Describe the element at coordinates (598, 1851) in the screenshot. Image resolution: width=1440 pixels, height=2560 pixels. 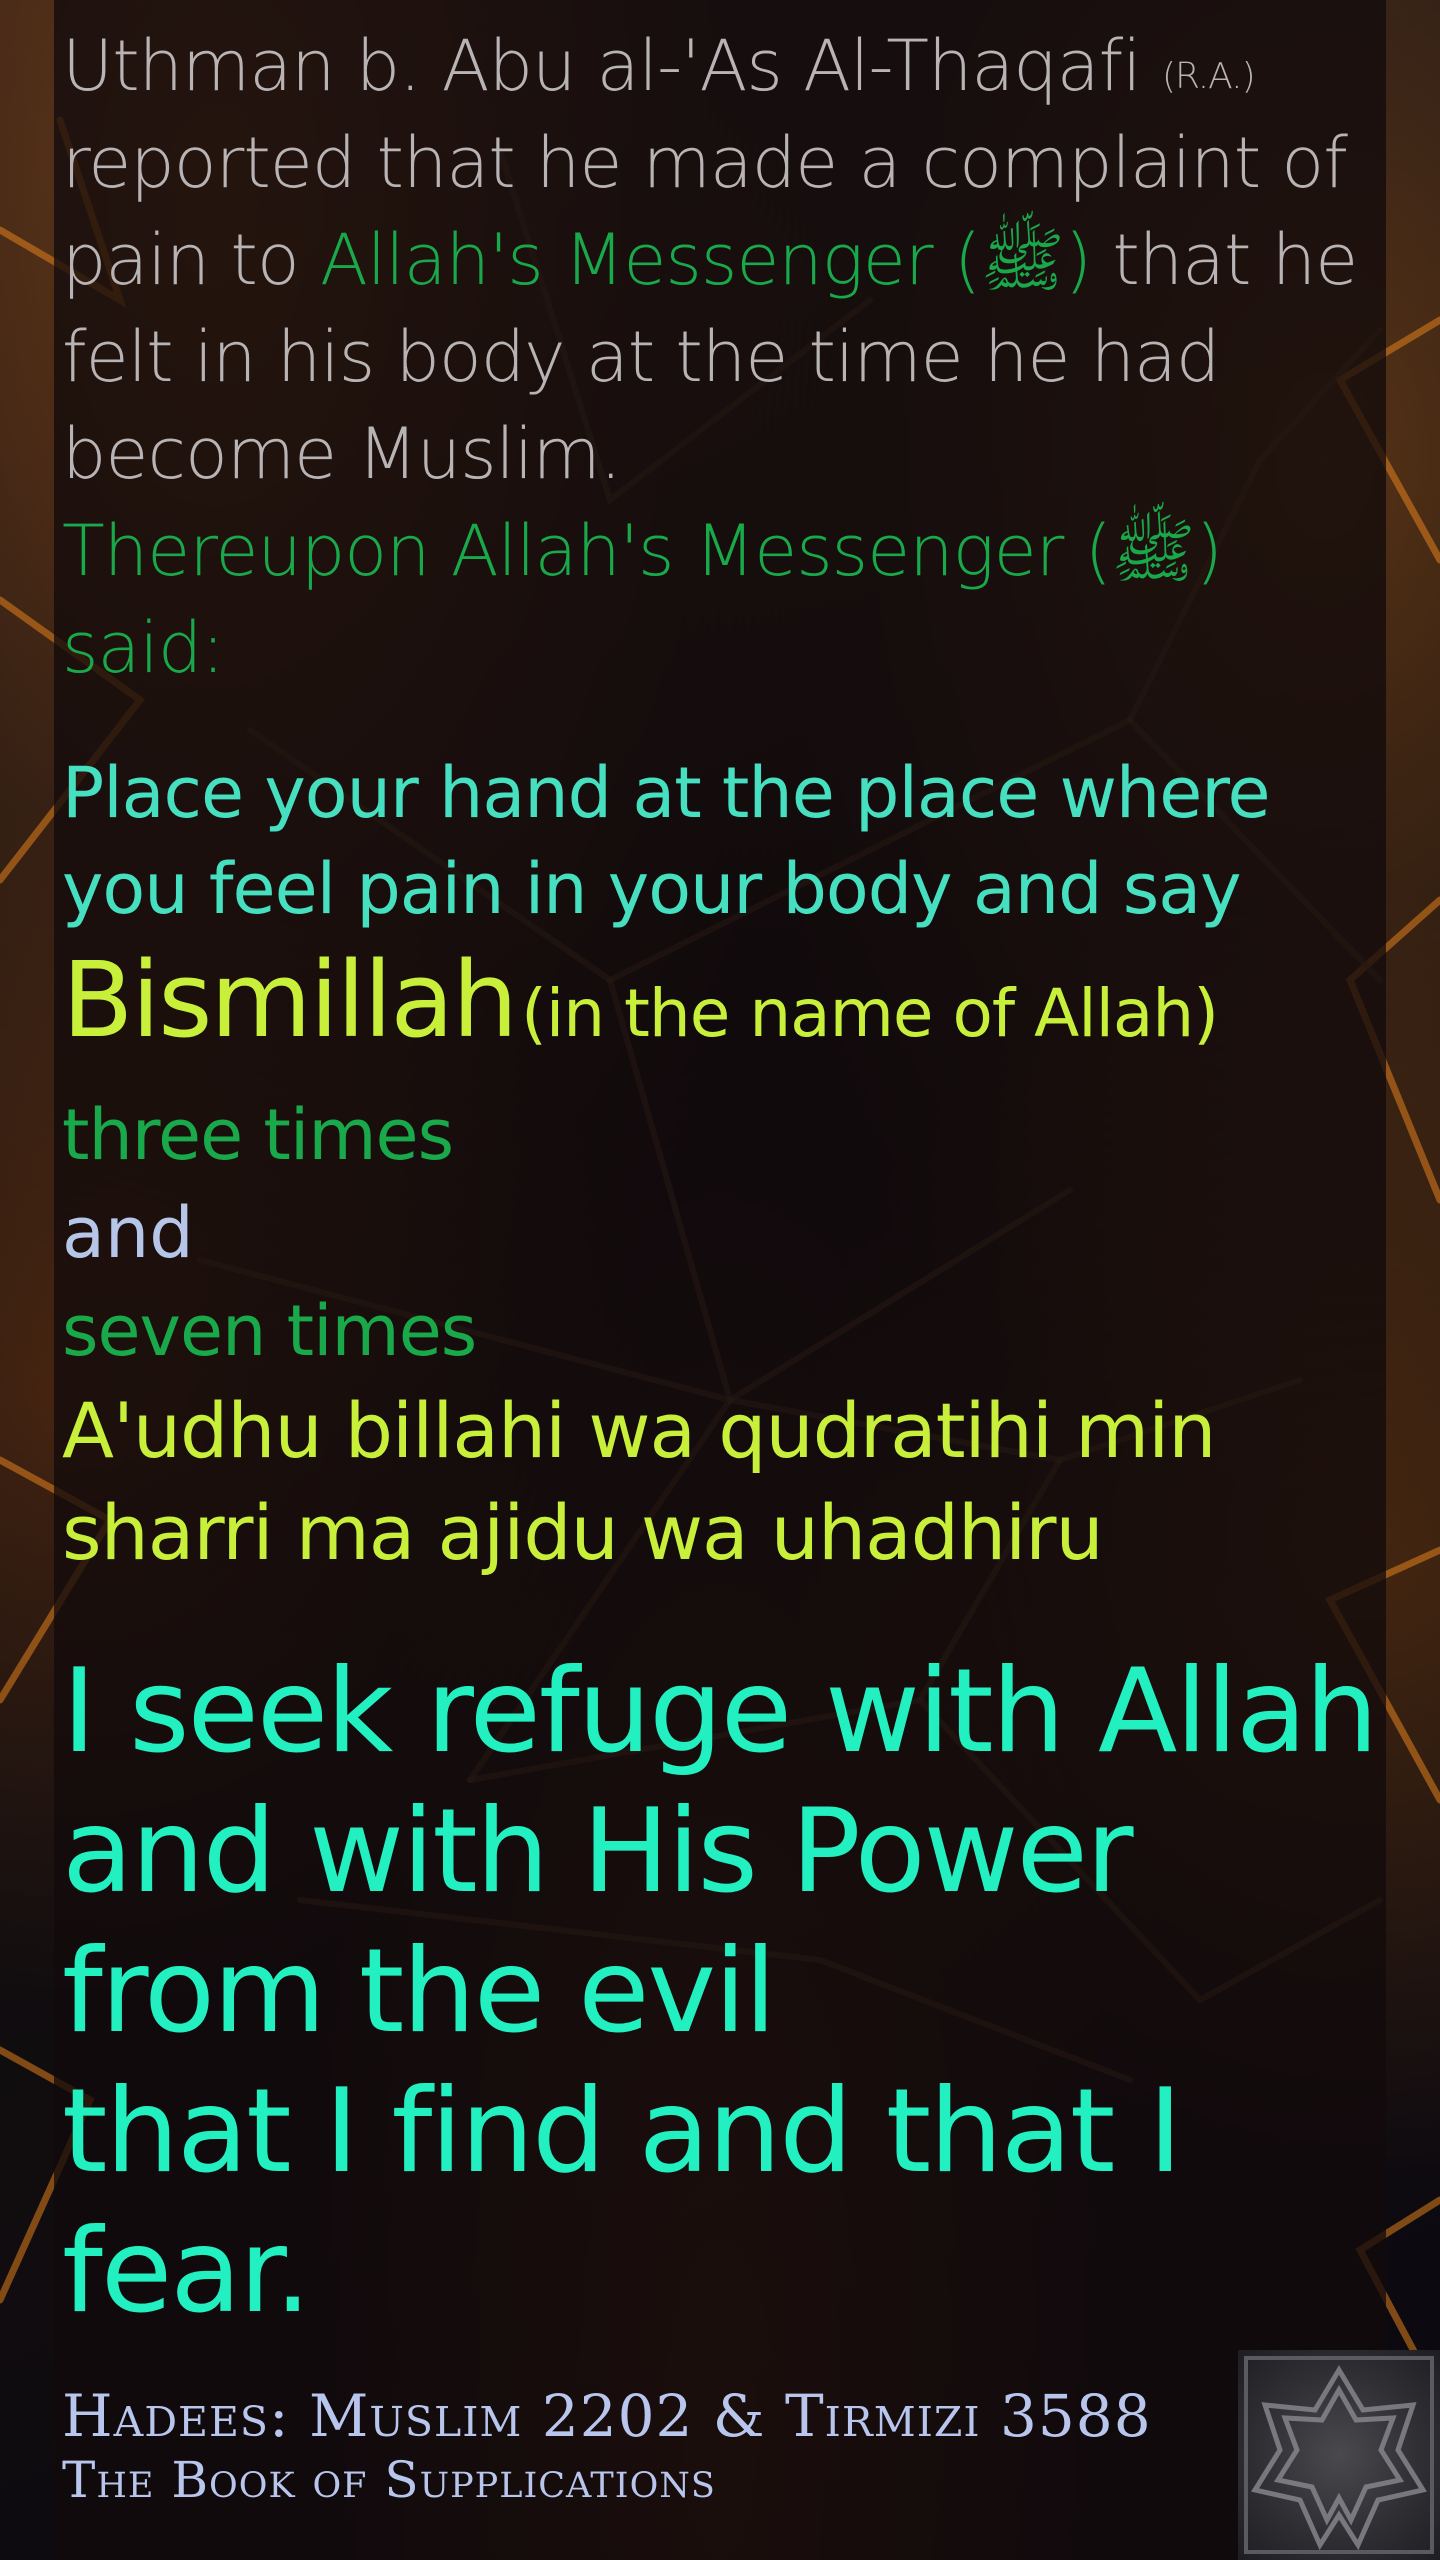
I see `meaning-line-2: and with His Power` at that location.